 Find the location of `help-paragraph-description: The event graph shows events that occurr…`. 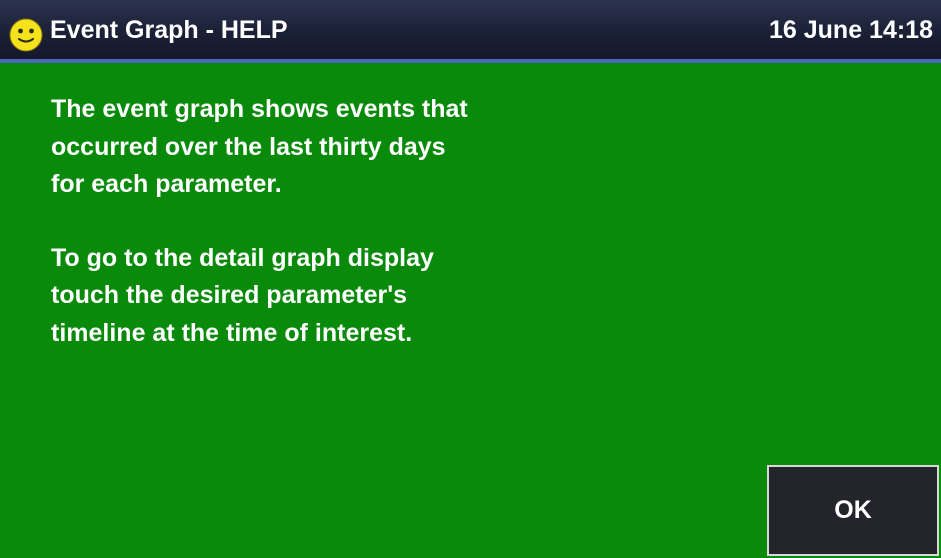

help-paragraph-description: The event graph shows events that occurr… is located at coordinates (371, 147).